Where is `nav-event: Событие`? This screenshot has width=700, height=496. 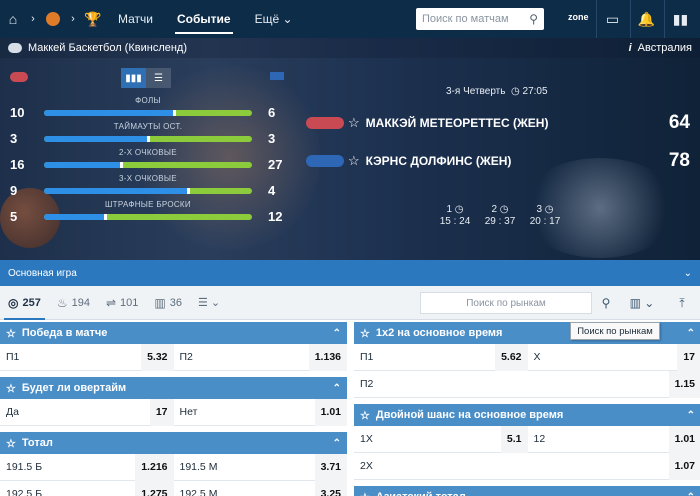
nav-event: Событие is located at coordinates (204, 19).